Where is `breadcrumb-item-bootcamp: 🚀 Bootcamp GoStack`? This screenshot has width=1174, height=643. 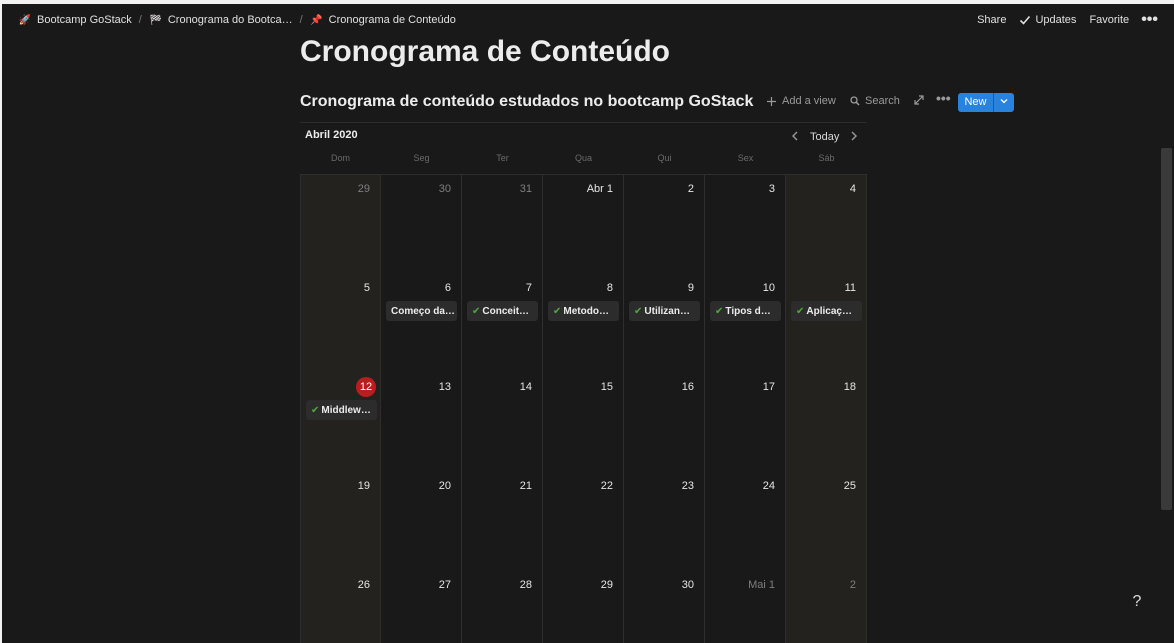 breadcrumb-item-bootcamp: 🚀 Bootcamp GoStack is located at coordinates (75, 20).